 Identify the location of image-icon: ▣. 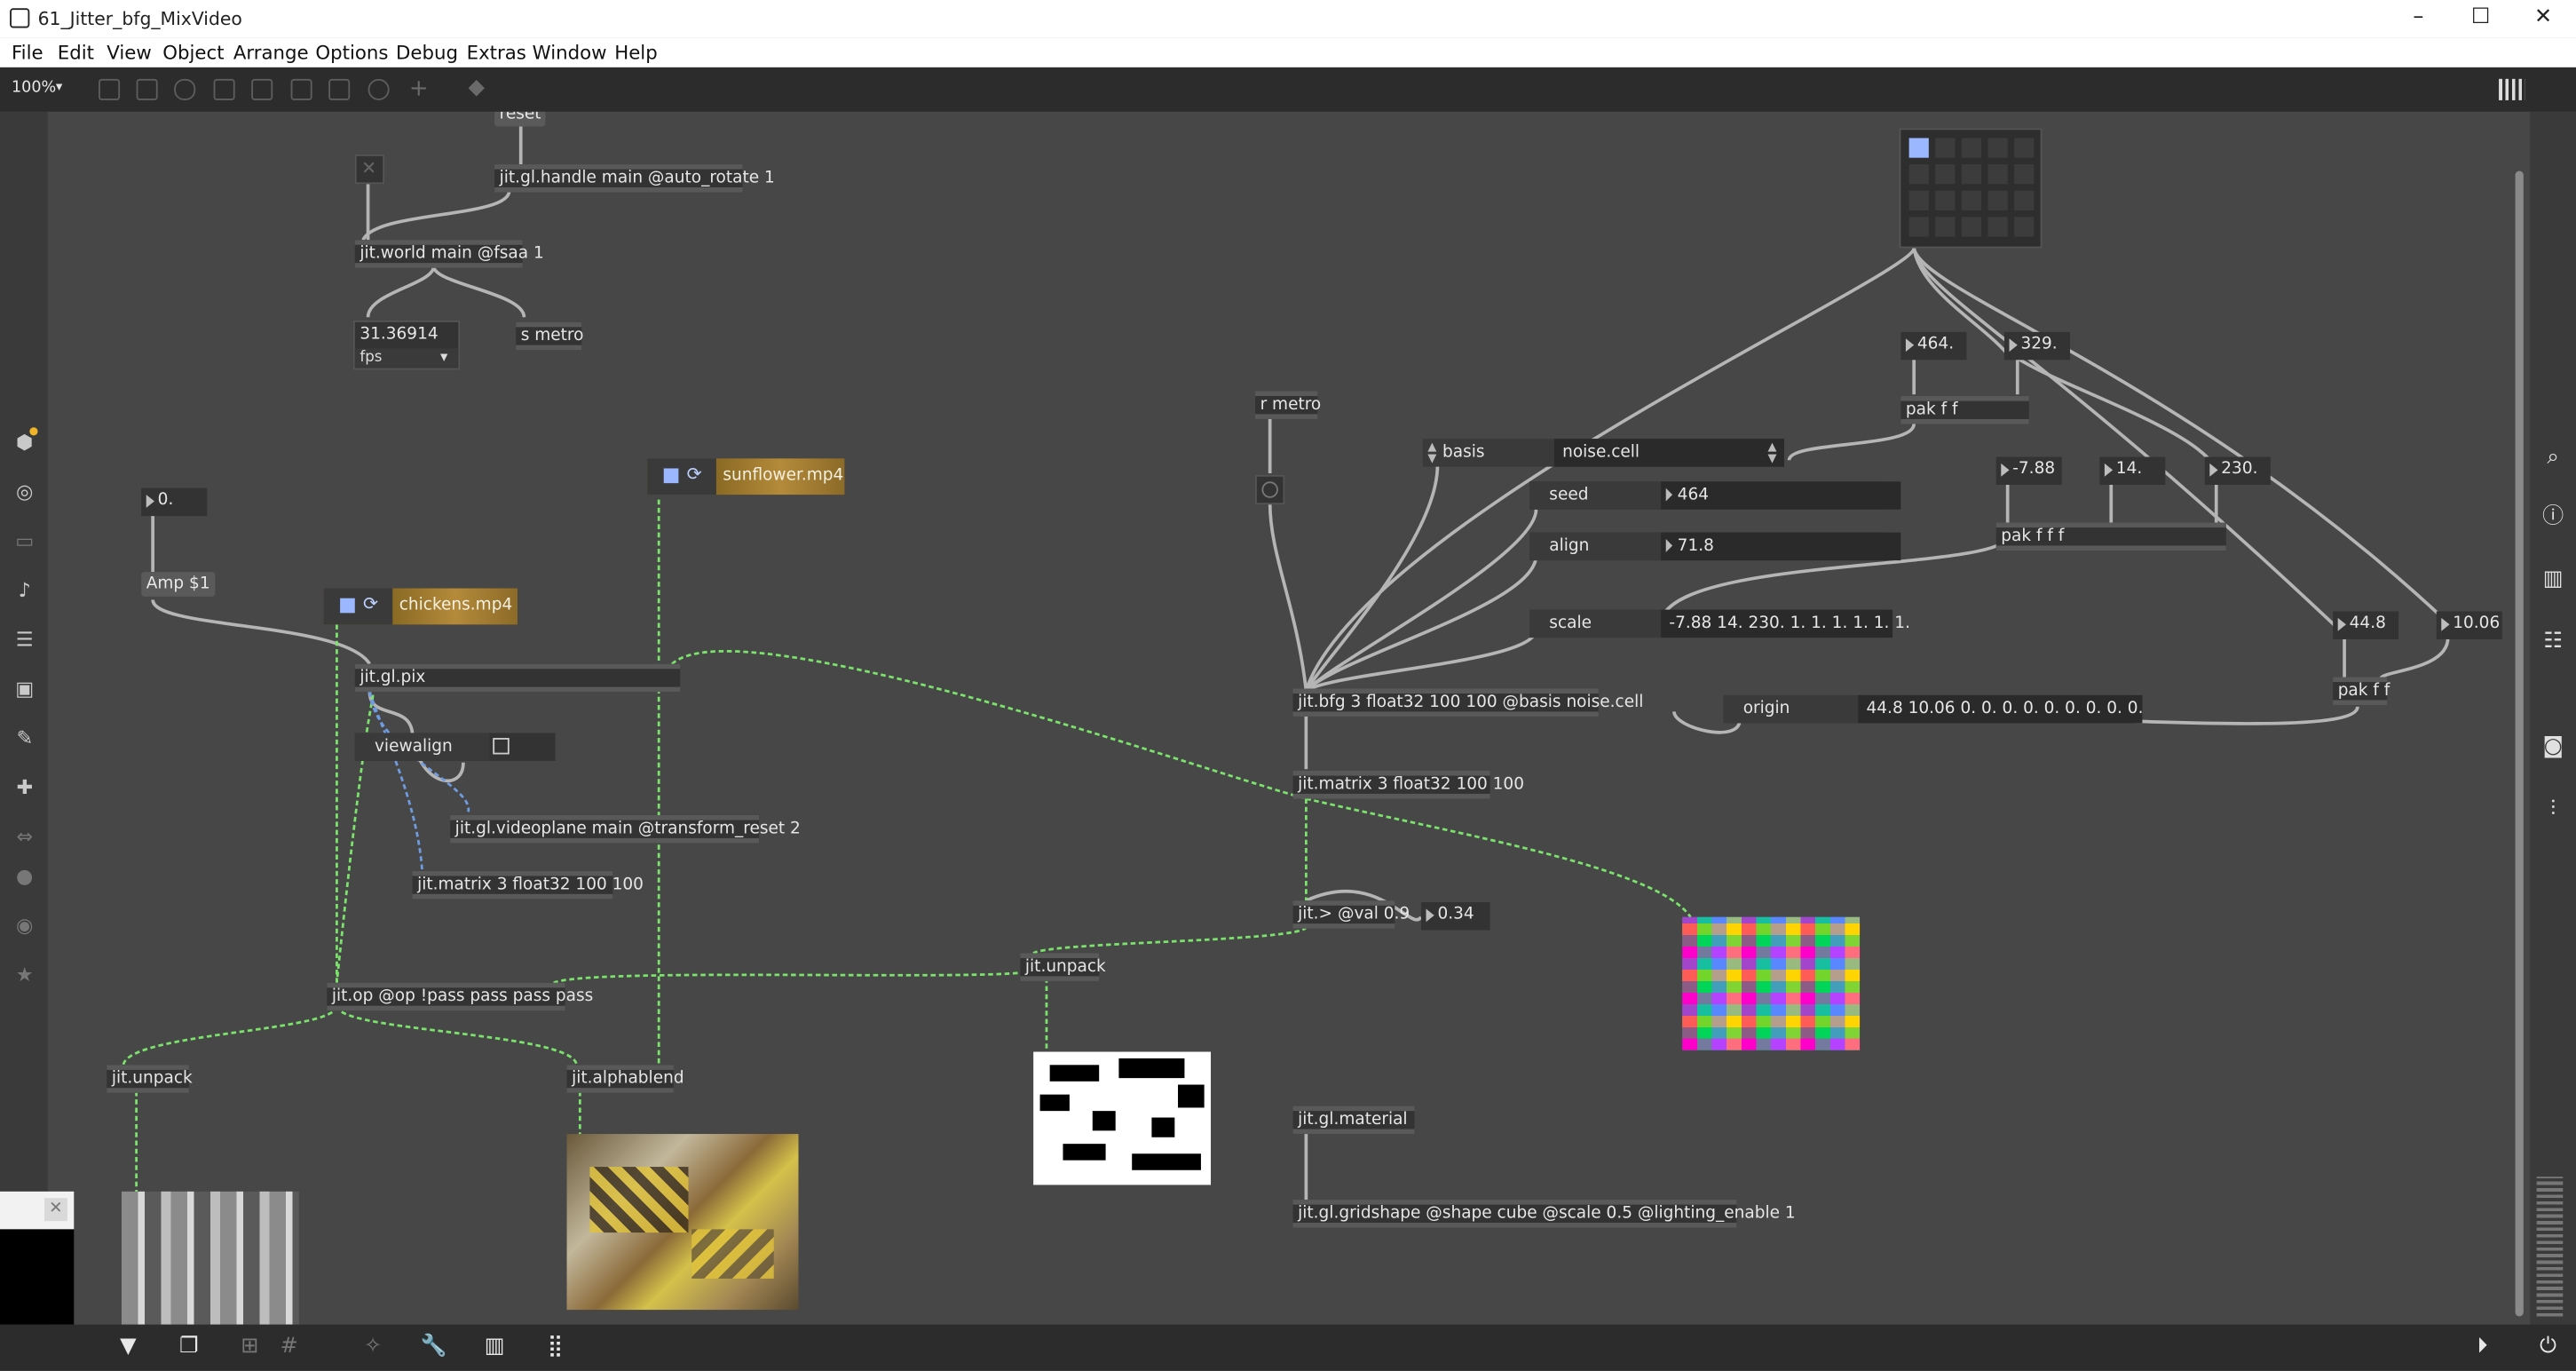
(24, 690).